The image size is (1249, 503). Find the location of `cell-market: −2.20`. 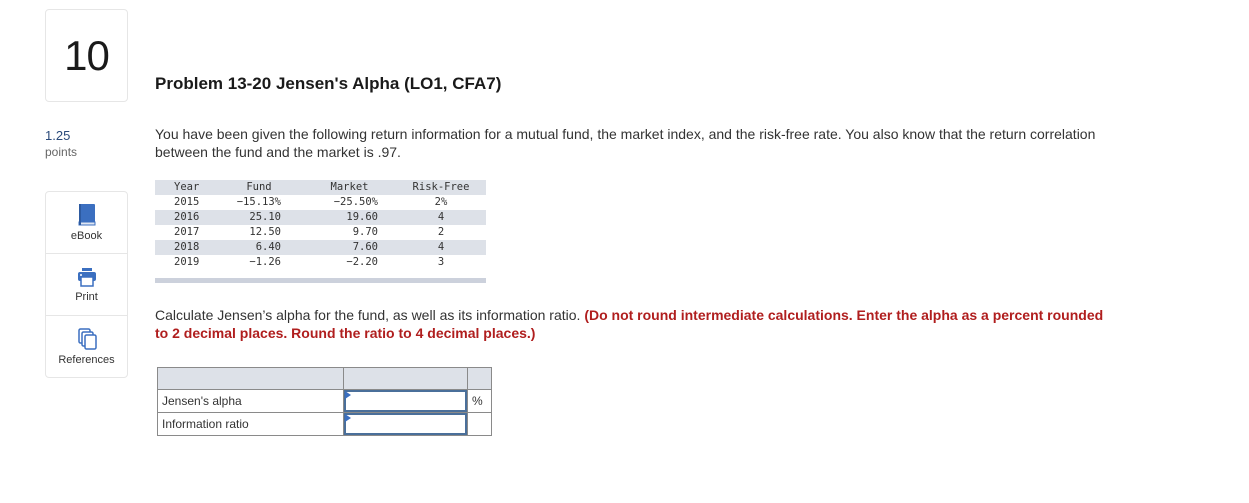

cell-market: −2.20 is located at coordinates (362, 262).